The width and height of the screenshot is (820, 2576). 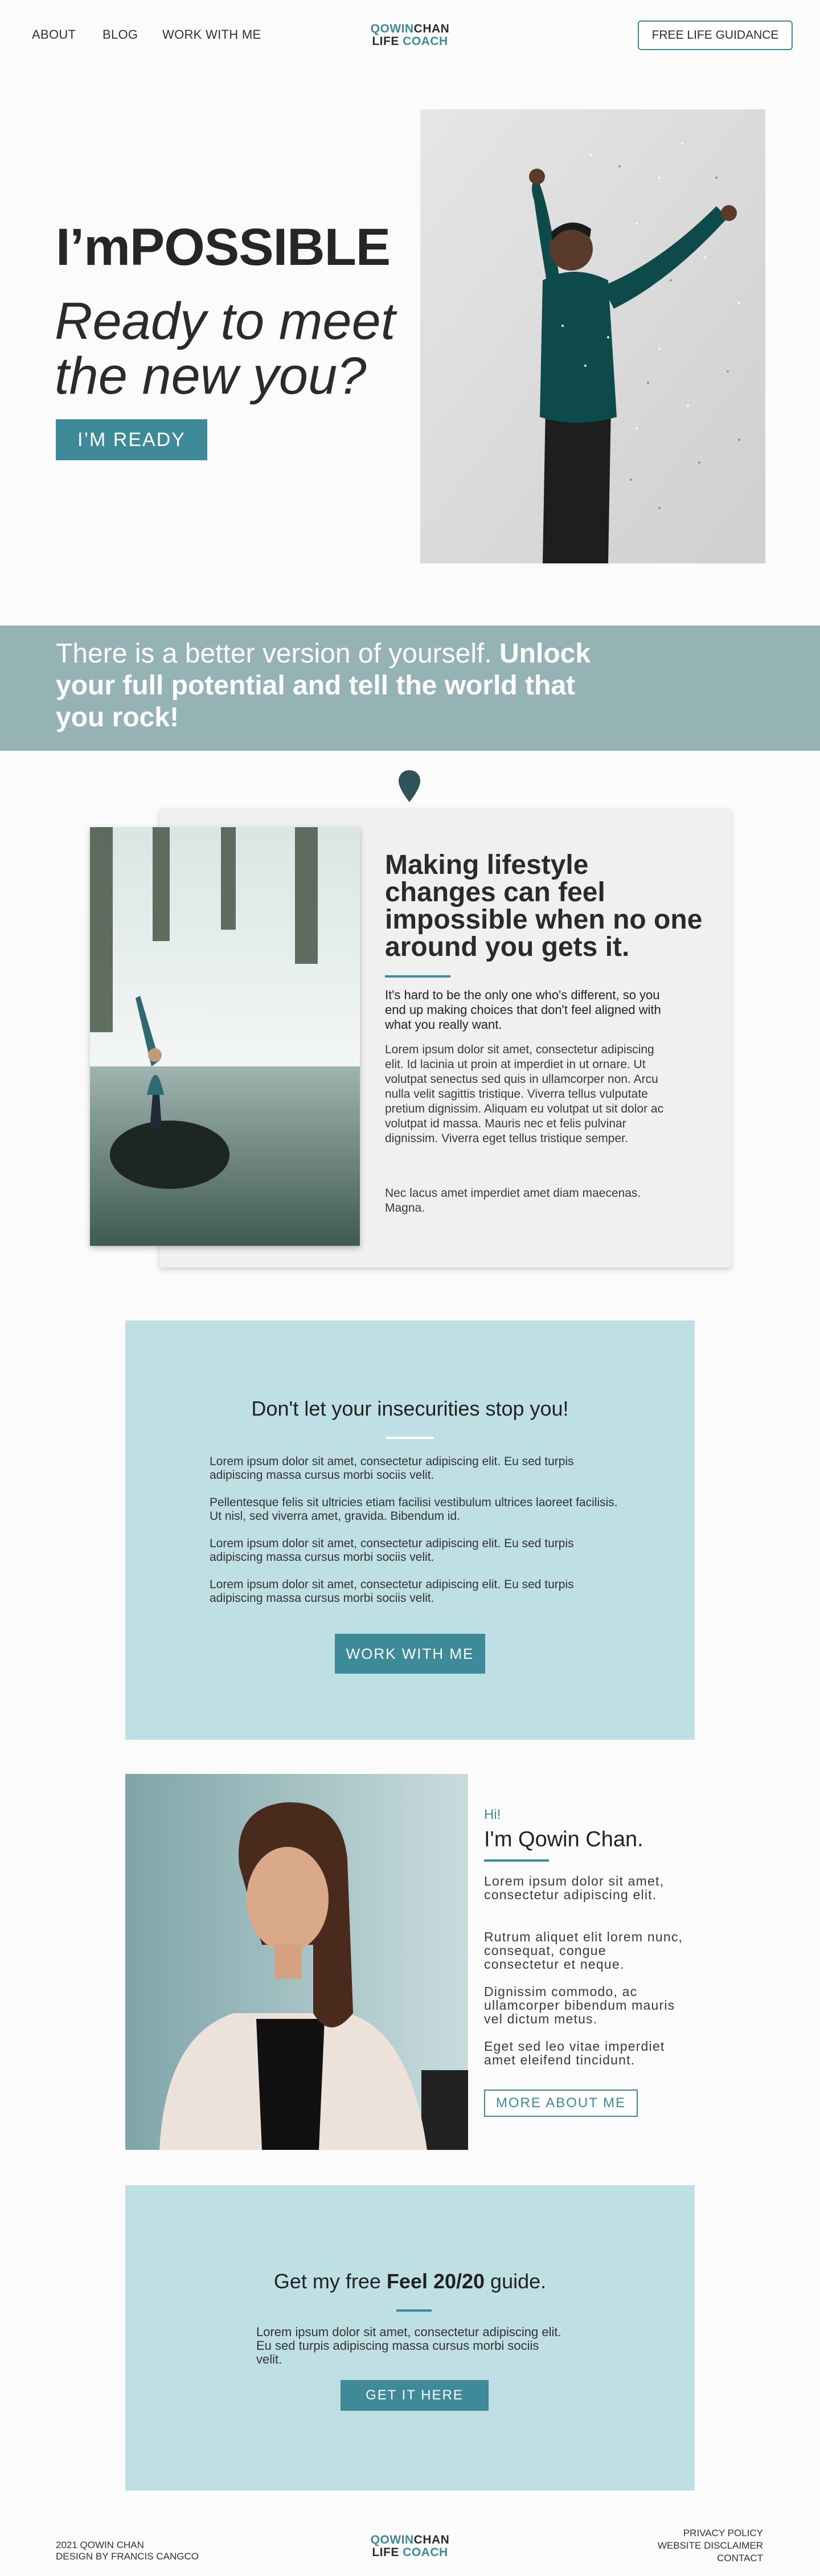 What do you see at coordinates (435, 2281) in the screenshot?
I see `guide-heading-bold: Feel 20/20` at bounding box center [435, 2281].